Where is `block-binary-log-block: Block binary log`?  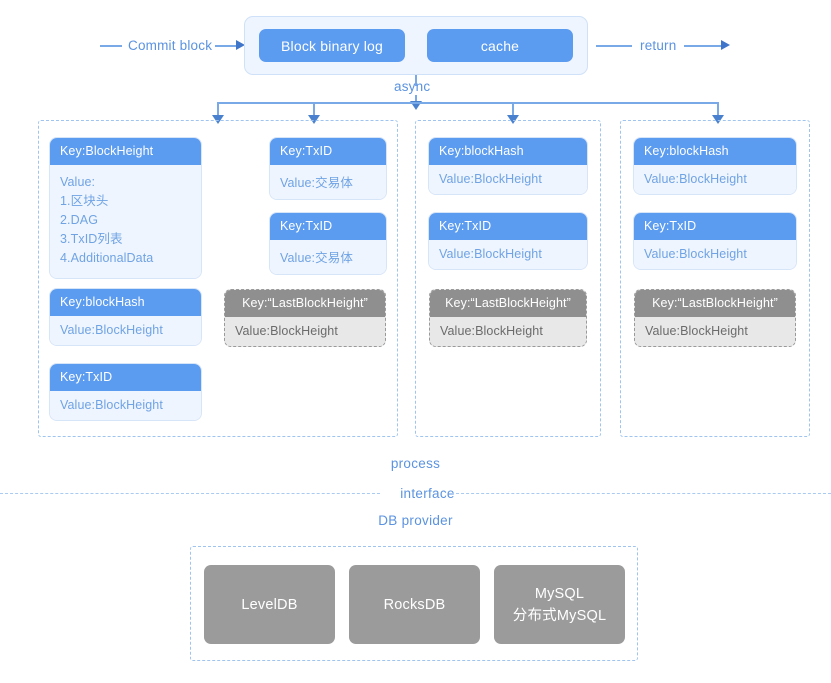
block-binary-log-block: Block binary log is located at coordinates (332, 45).